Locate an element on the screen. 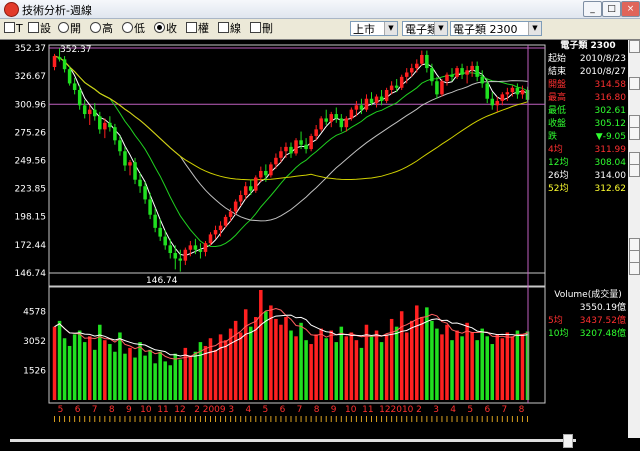 The width and height of the screenshot is (640, 451). info-value: ▼-9.05 is located at coordinates (610, 137).